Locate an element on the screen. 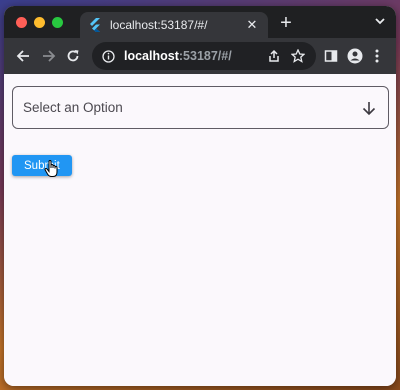  address-bar: localhost:53187/#/ is located at coordinates (204, 56).